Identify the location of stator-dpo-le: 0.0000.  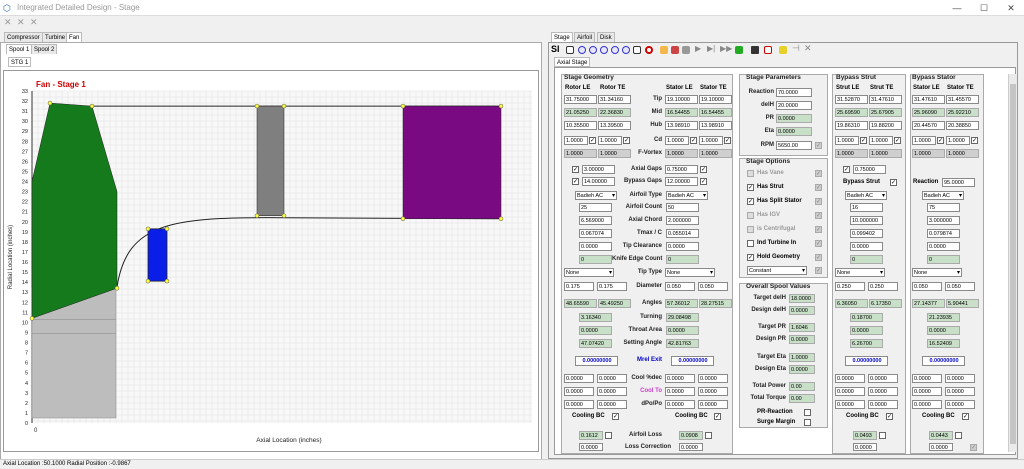
(680, 404).